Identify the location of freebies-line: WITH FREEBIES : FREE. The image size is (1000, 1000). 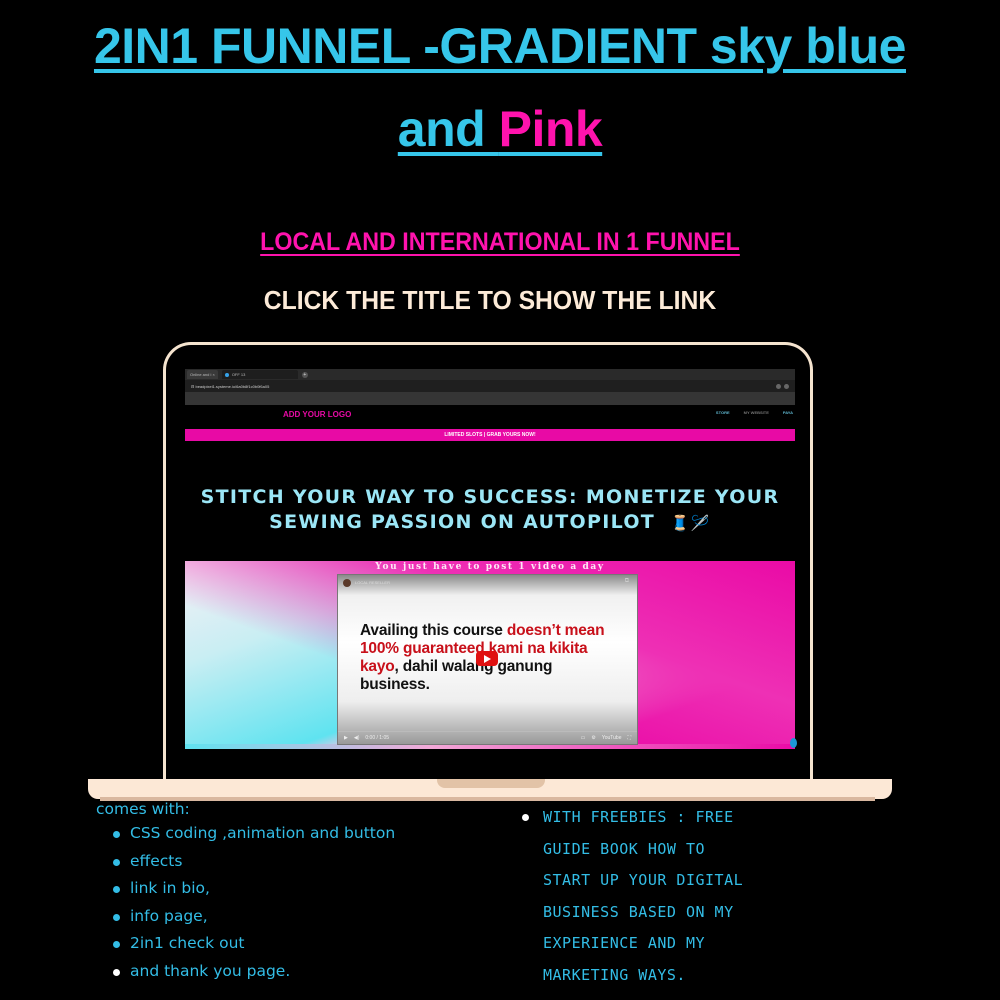
(638, 817).